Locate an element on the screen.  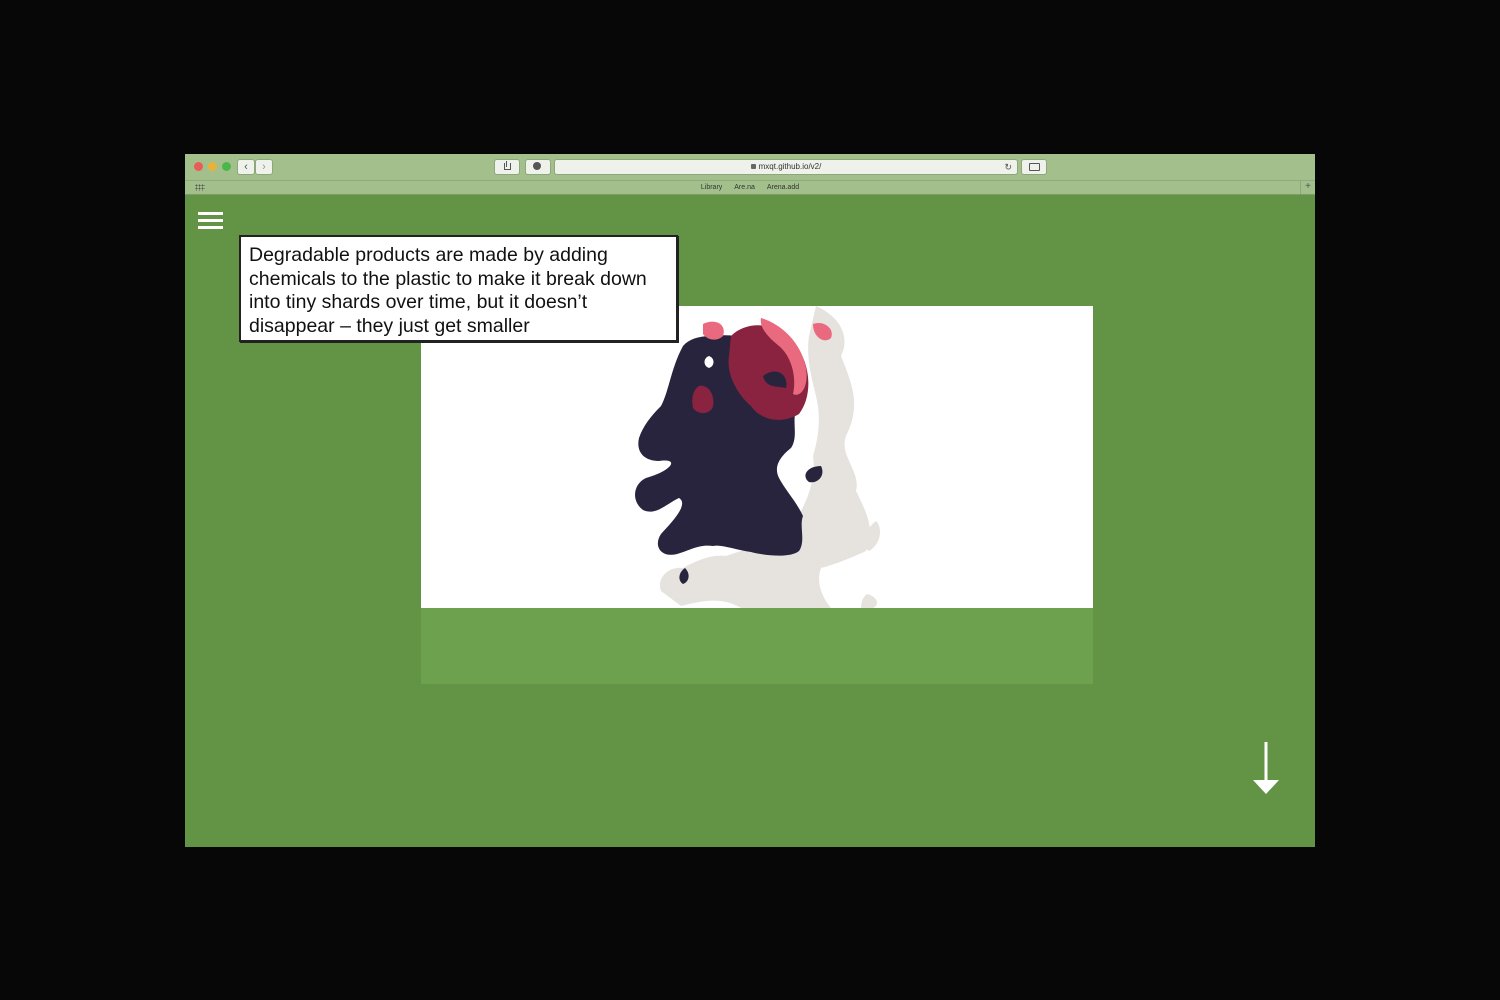
hamburger-menu-icon is located at coordinates (210, 222).